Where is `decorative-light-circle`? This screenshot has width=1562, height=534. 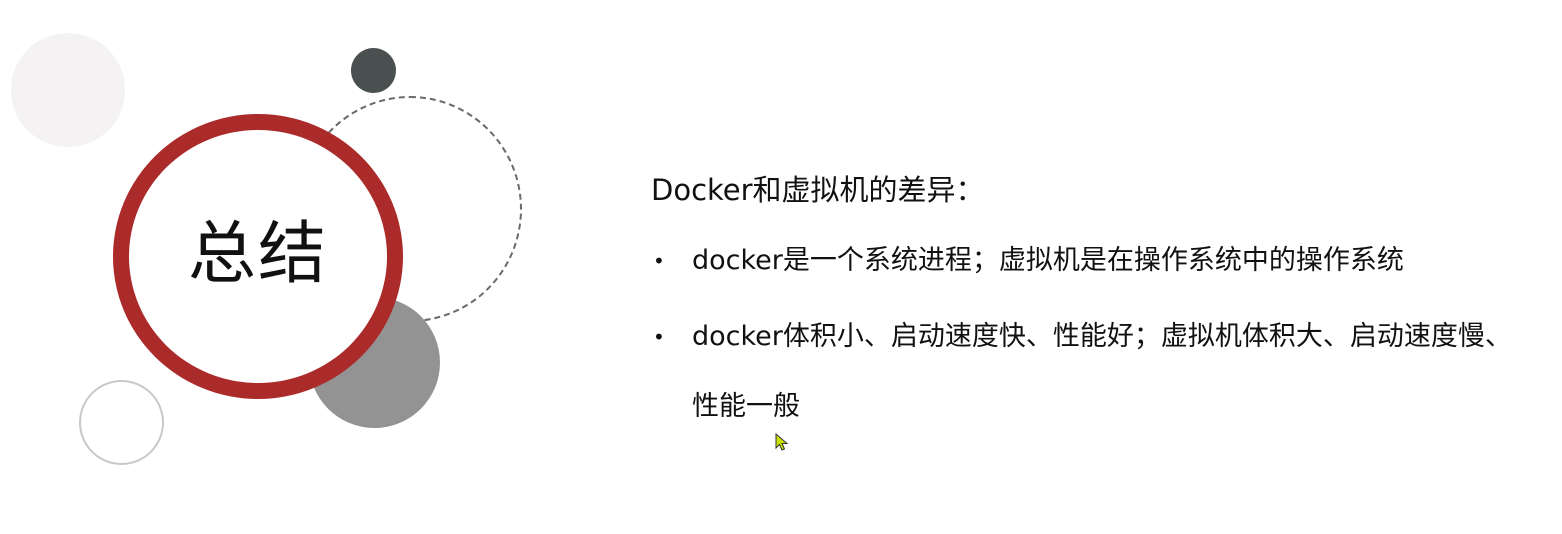 decorative-light-circle is located at coordinates (68, 90).